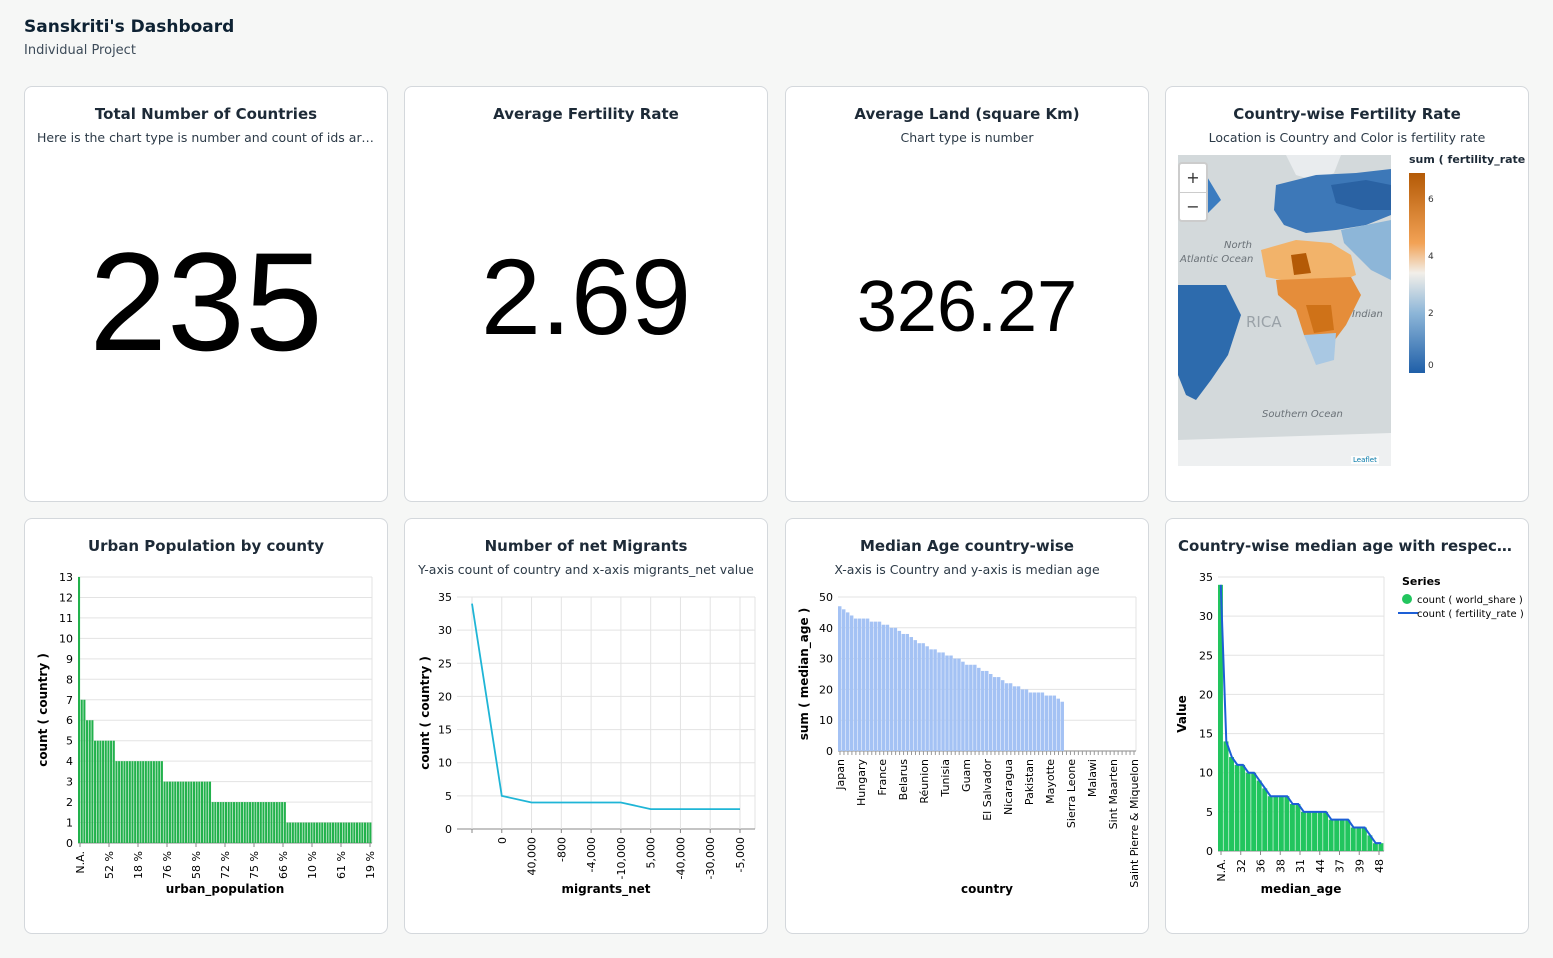 Image resolution: width=1553 pixels, height=958 pixels. What do you see at coordinates (502, 840) in the screenshot?
I see `x-tick-label: 0` at bounding box center [502, 840].